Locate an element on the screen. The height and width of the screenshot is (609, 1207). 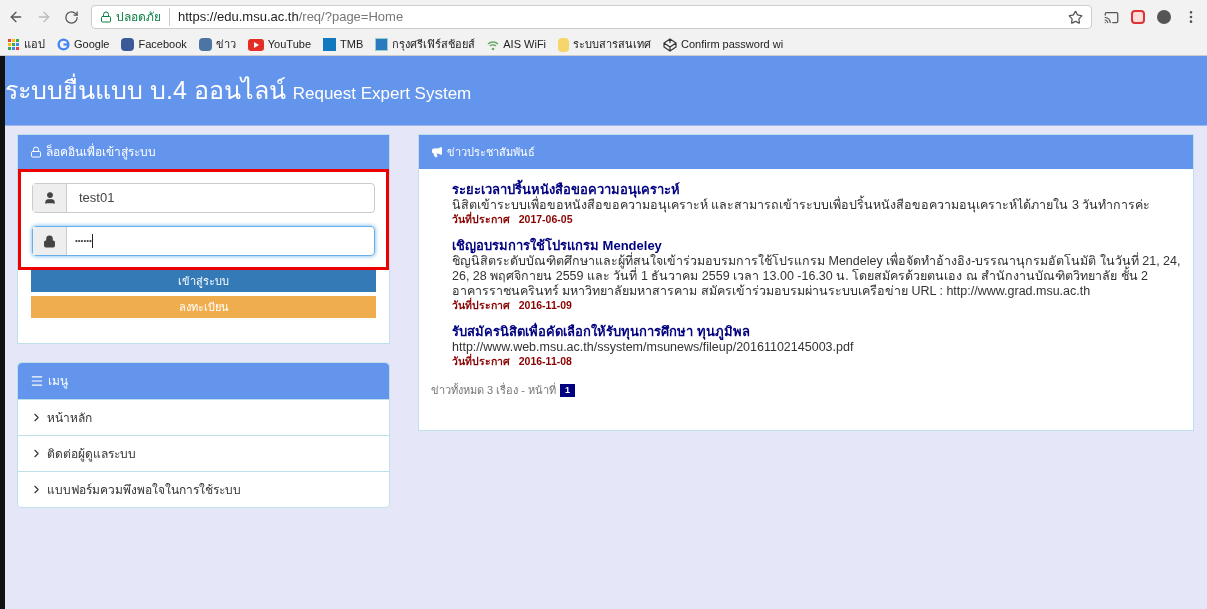
back-button is located at coordinates (16, 17).